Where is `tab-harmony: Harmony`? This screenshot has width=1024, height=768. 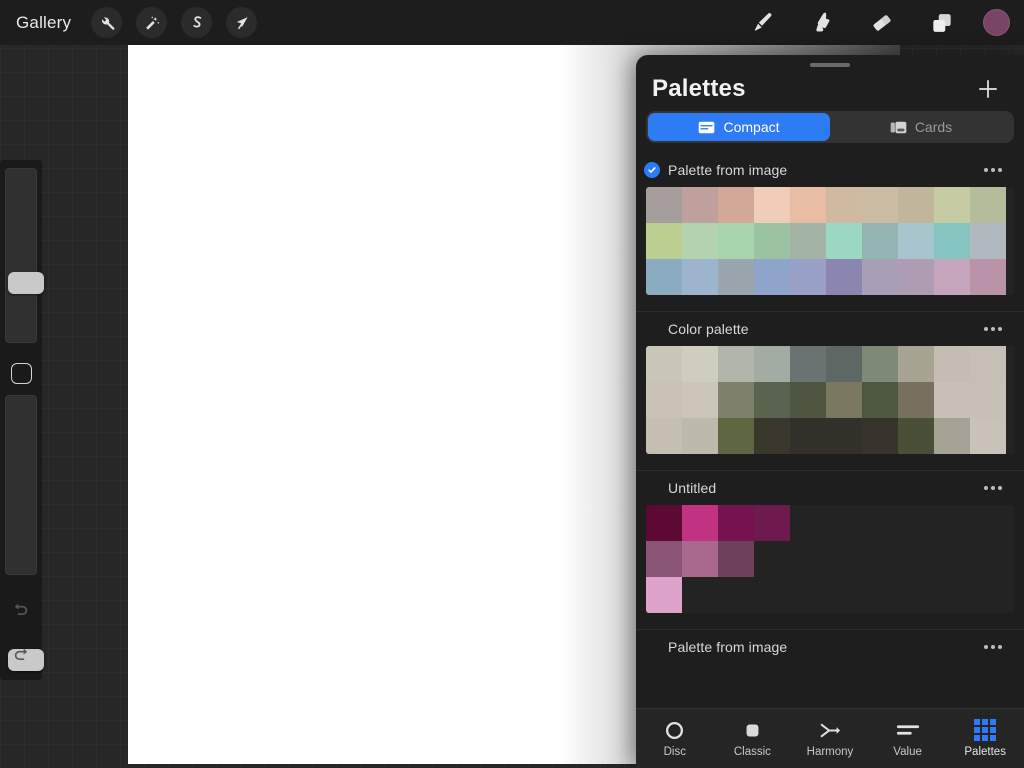 tab-harmony: Harmony is located at coordinates (830, 738).